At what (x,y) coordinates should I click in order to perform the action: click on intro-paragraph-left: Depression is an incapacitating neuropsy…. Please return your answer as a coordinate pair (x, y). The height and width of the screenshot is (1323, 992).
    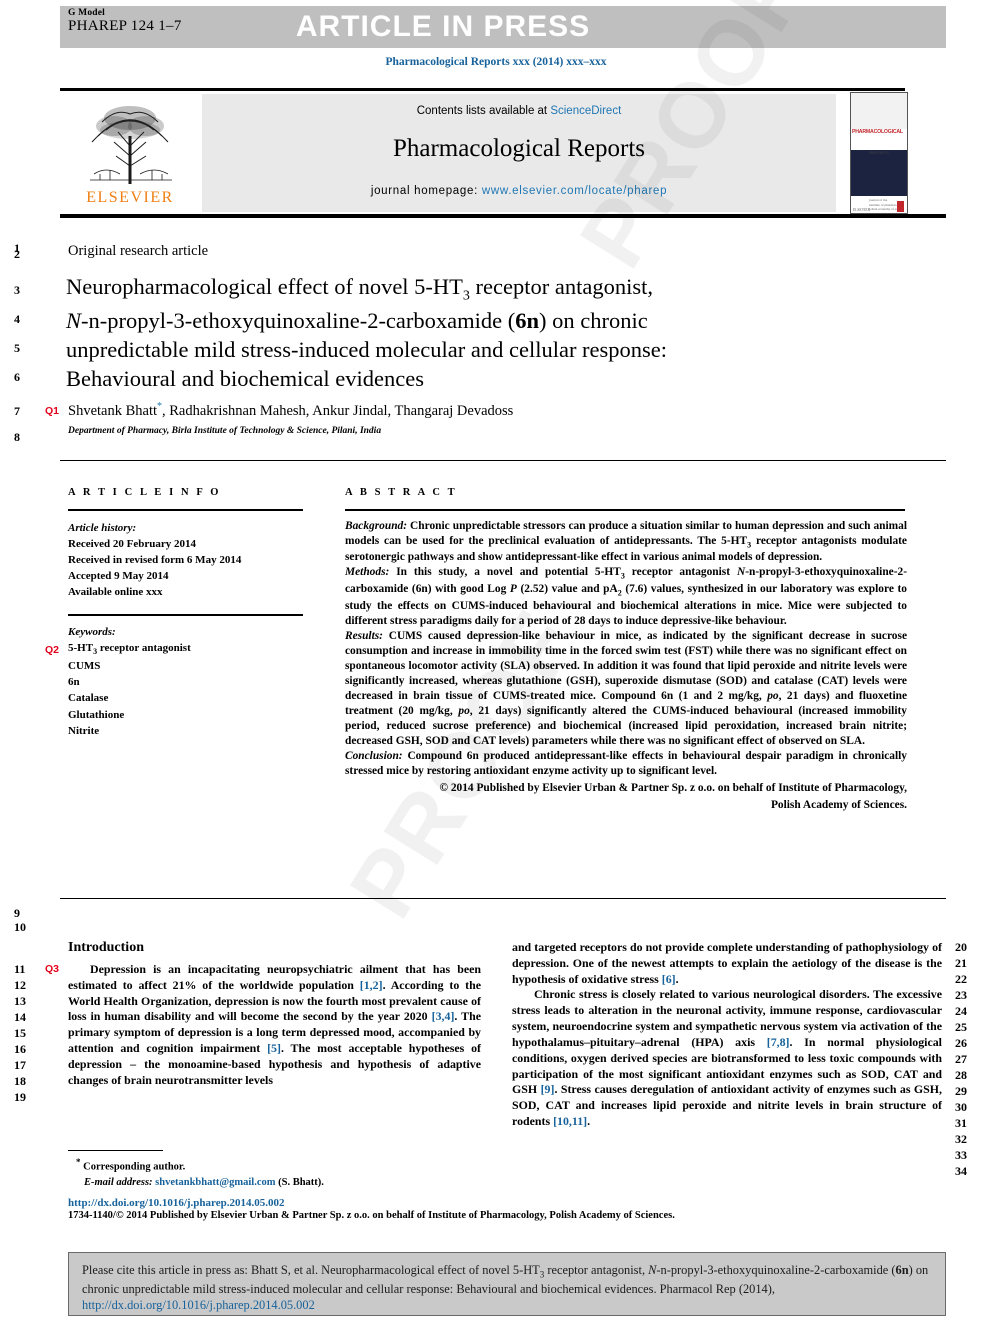
    Looking at the image, I should click on (275, 1024).